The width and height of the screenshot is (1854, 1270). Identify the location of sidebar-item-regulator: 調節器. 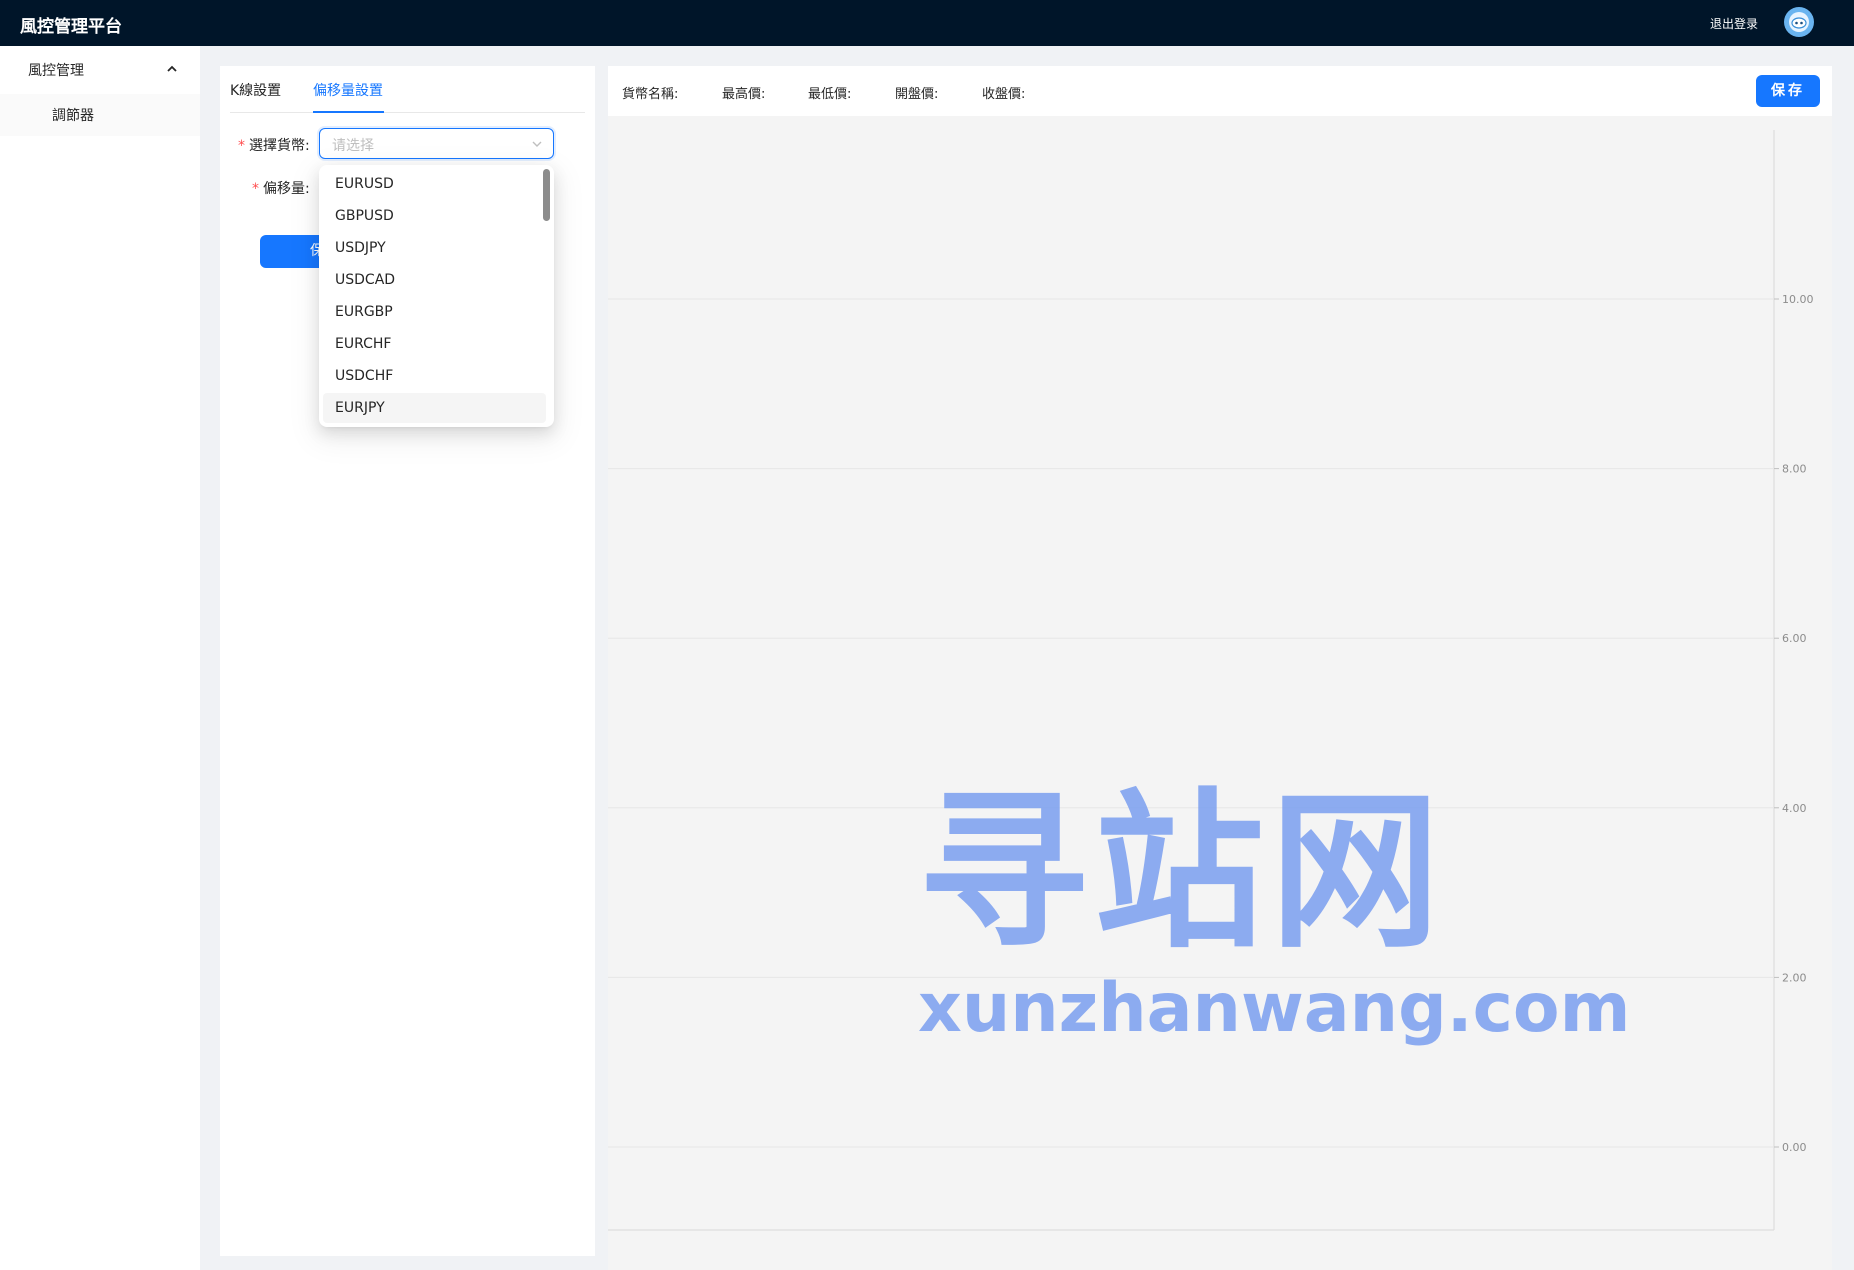
(100, 115).